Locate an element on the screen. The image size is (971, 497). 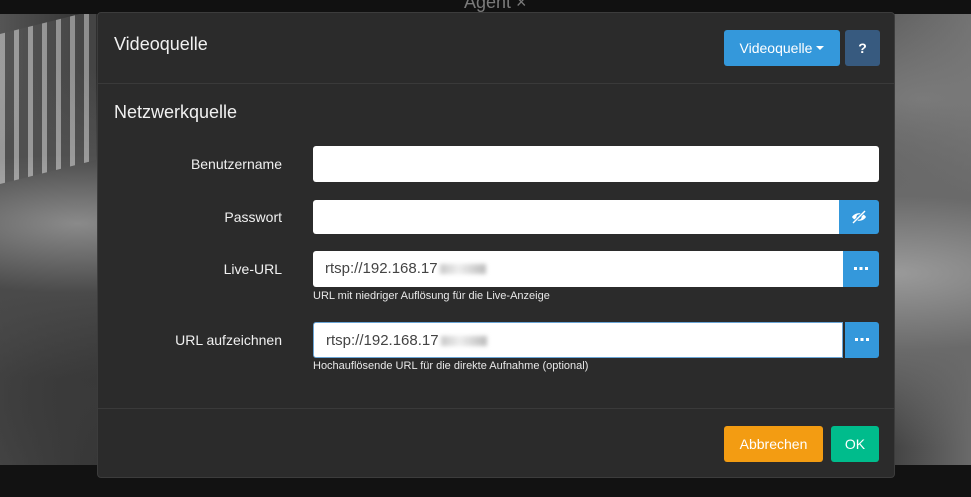
help-button-label: ? is located at coordinates (862, 48).